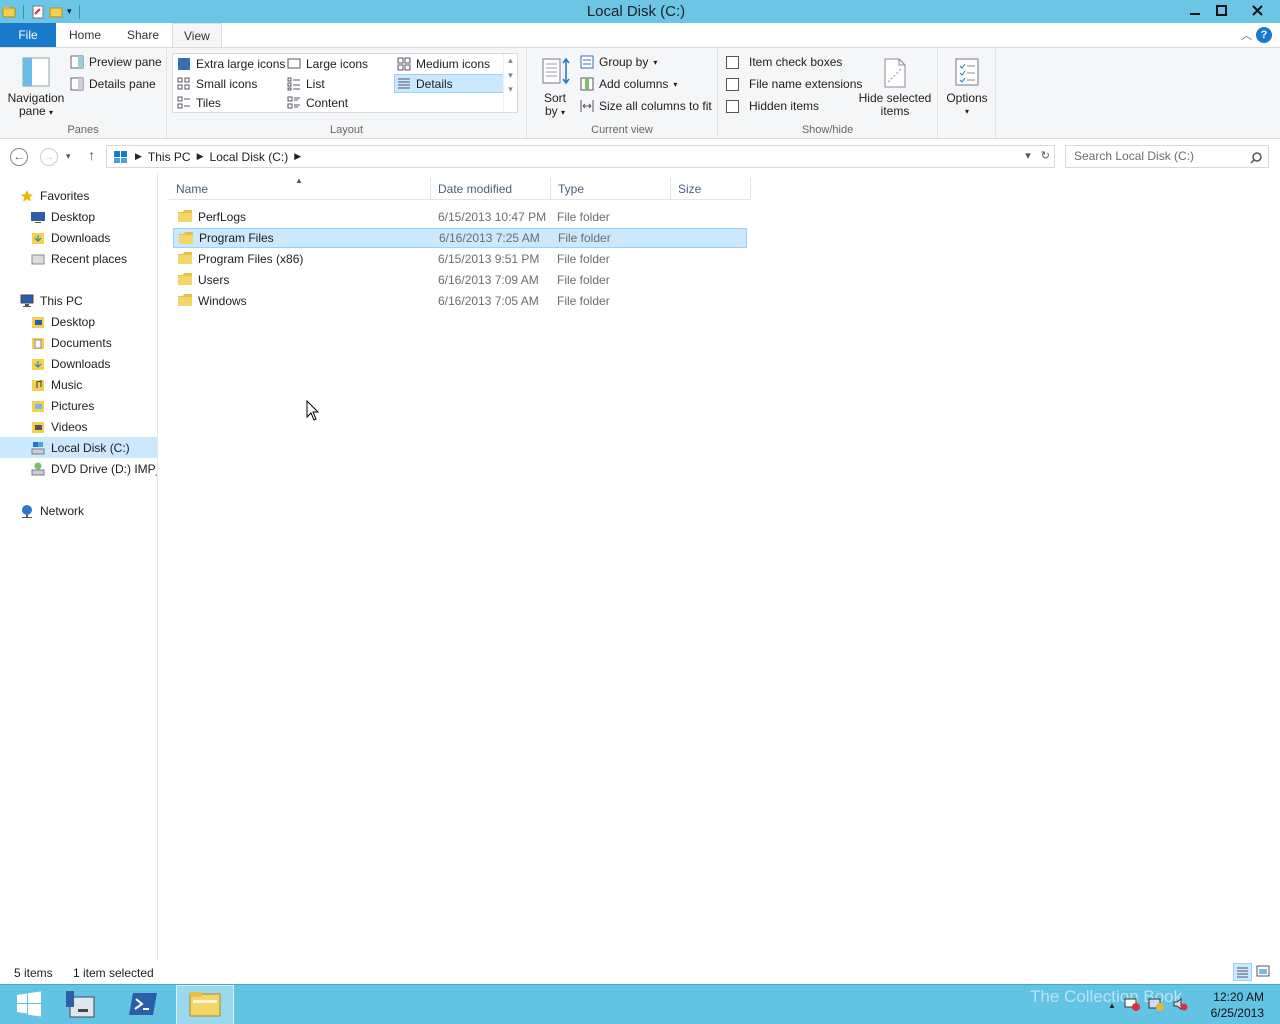 This screenshot has height=1024, width=1280. Describe the element at coordinates (784, 62) in the screenshot. I see `item-check-boxes-toggle: Item check boxes` at that location.